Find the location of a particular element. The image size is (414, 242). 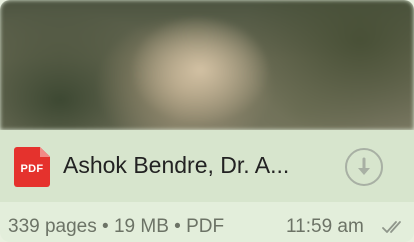

page-count: 339 pages is located at coordinates (52, 226).